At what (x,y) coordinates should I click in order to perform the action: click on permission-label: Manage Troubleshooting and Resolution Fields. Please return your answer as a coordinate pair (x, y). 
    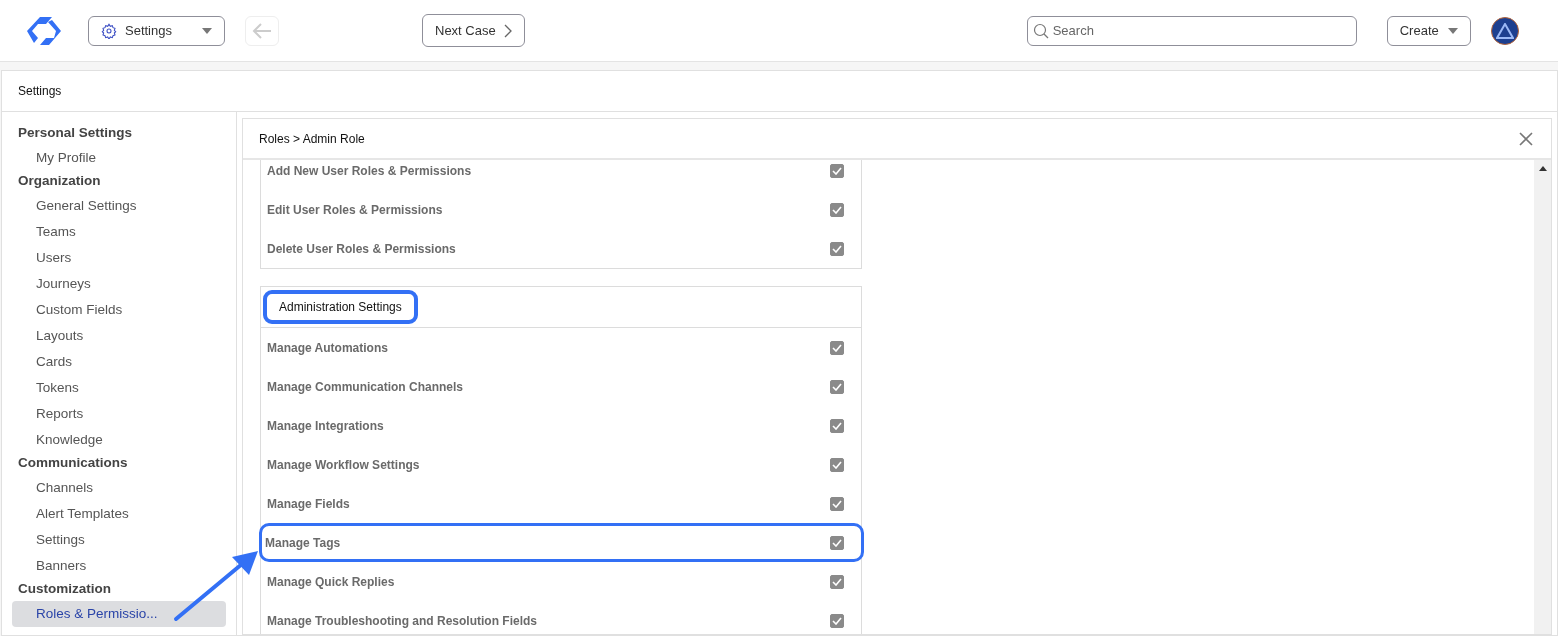
    Looking at the image, I should click on (402, 620).